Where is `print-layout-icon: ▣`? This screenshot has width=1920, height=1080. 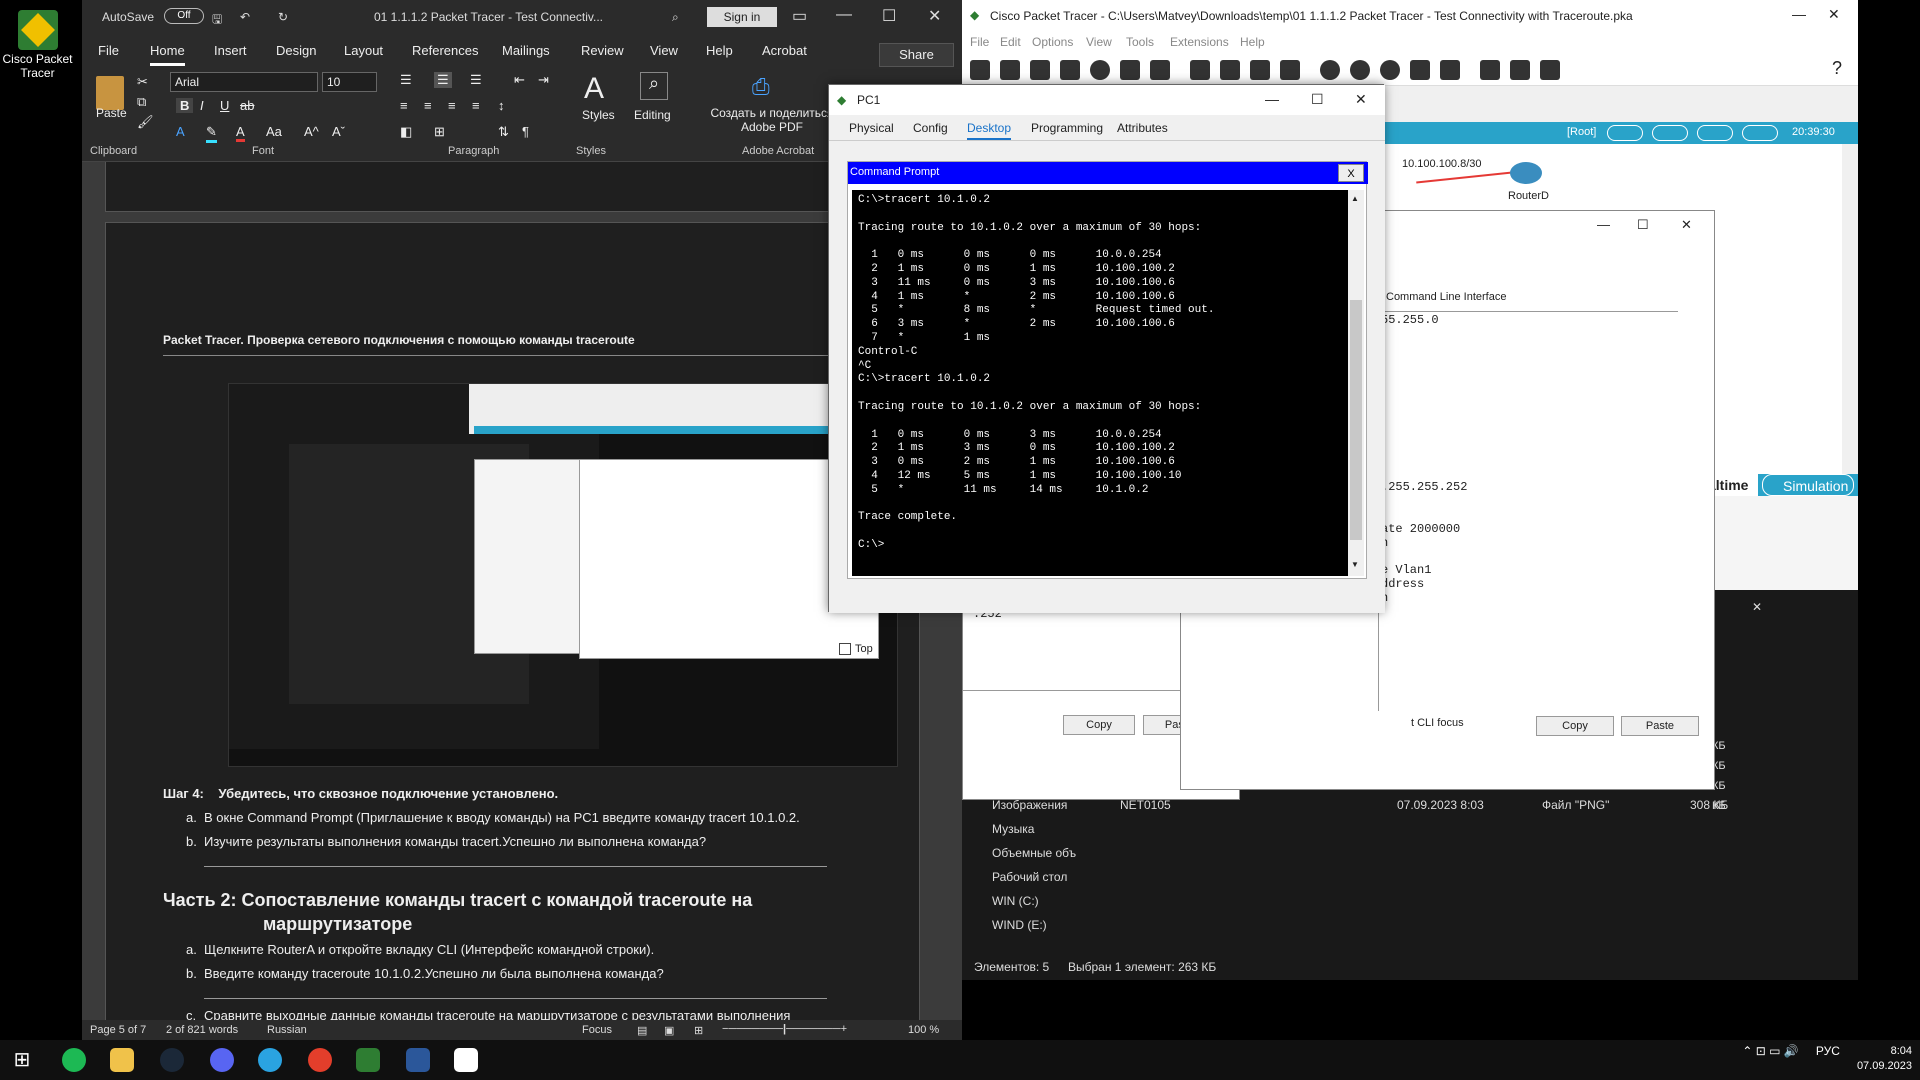
print-layout-icon: ▣ is located at coordinates (669, 1030).